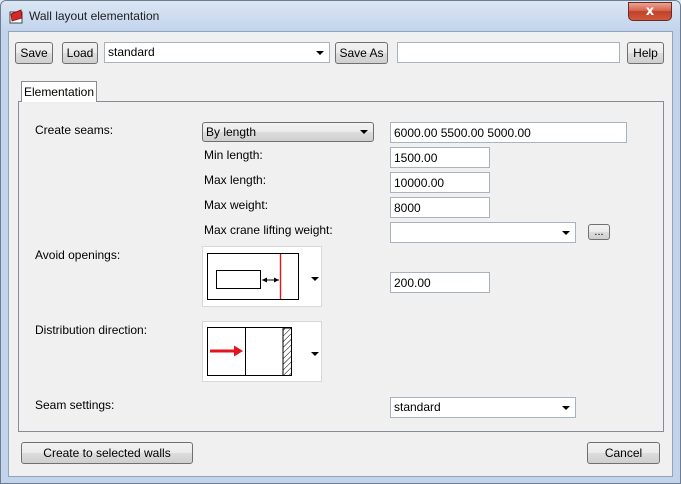  I want to click on max-weight-input, so click(440, 207).